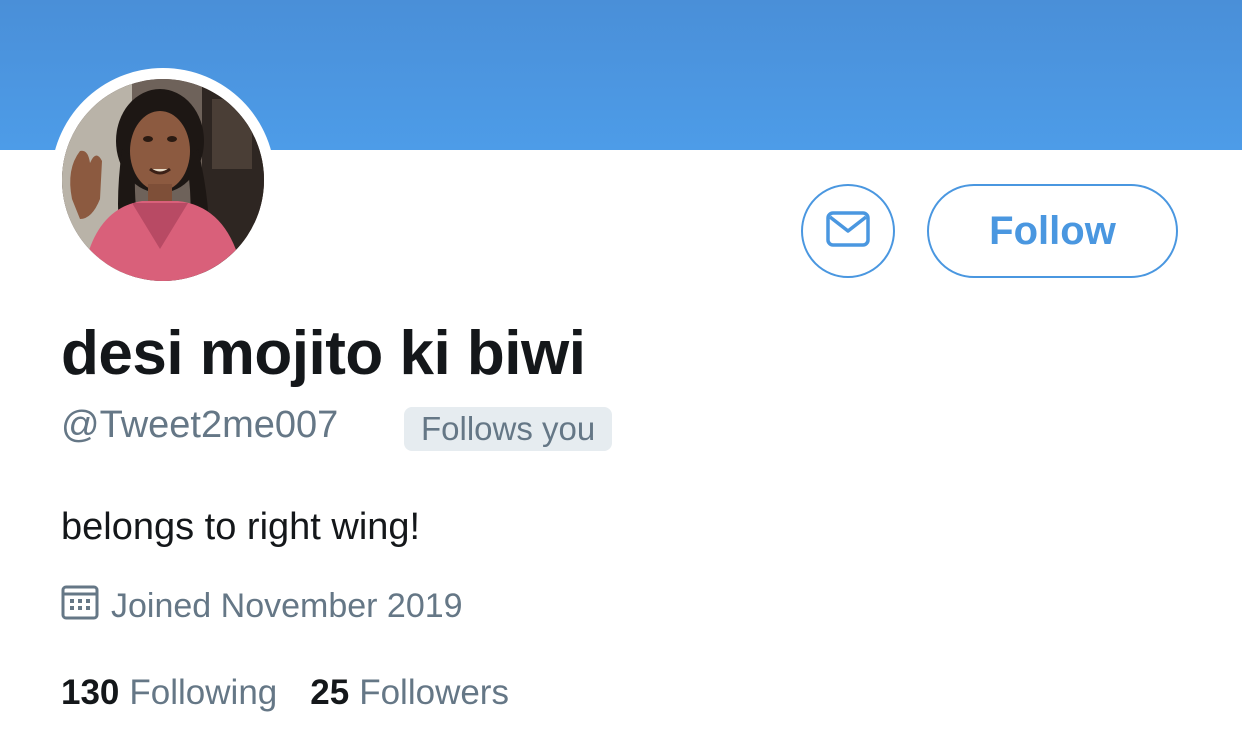 The width and height of the screenshot is (1242, 755). I want to click on calendar-icon, so click(80, 606).